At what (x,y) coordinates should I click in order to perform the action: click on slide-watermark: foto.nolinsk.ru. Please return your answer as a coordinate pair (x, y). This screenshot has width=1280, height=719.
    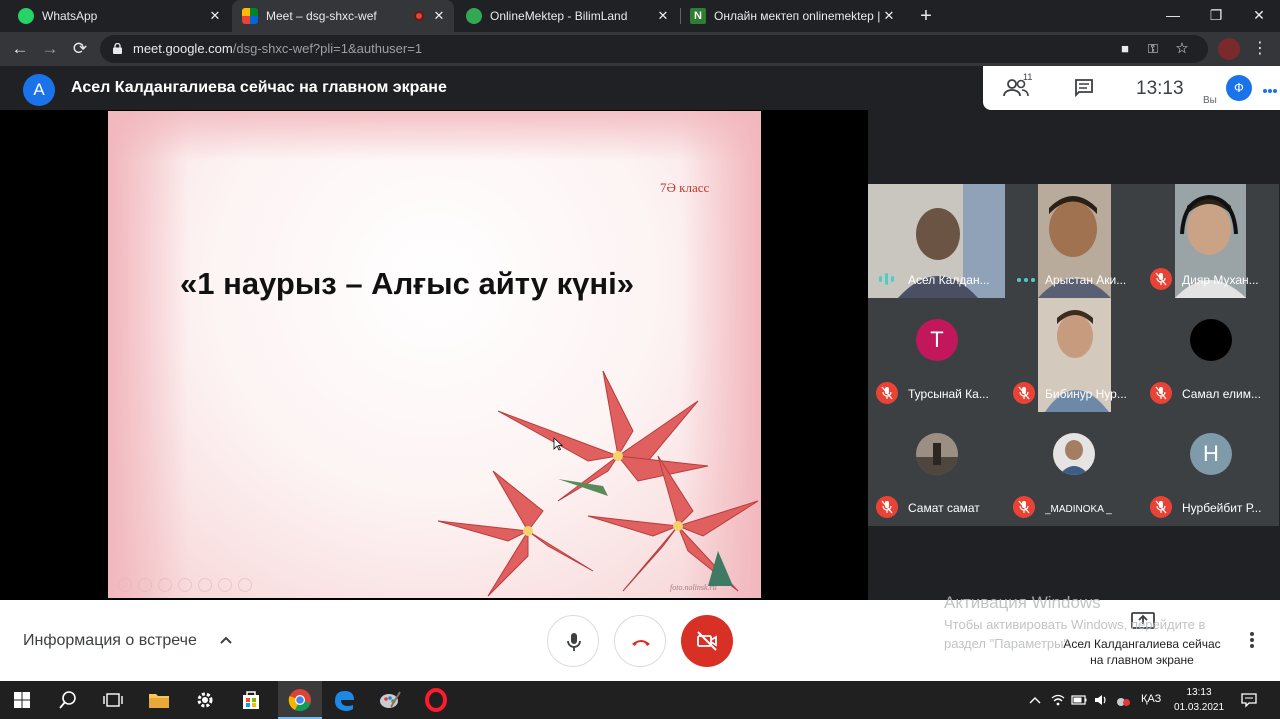
    Looking at the image, I should click on (693, 587).